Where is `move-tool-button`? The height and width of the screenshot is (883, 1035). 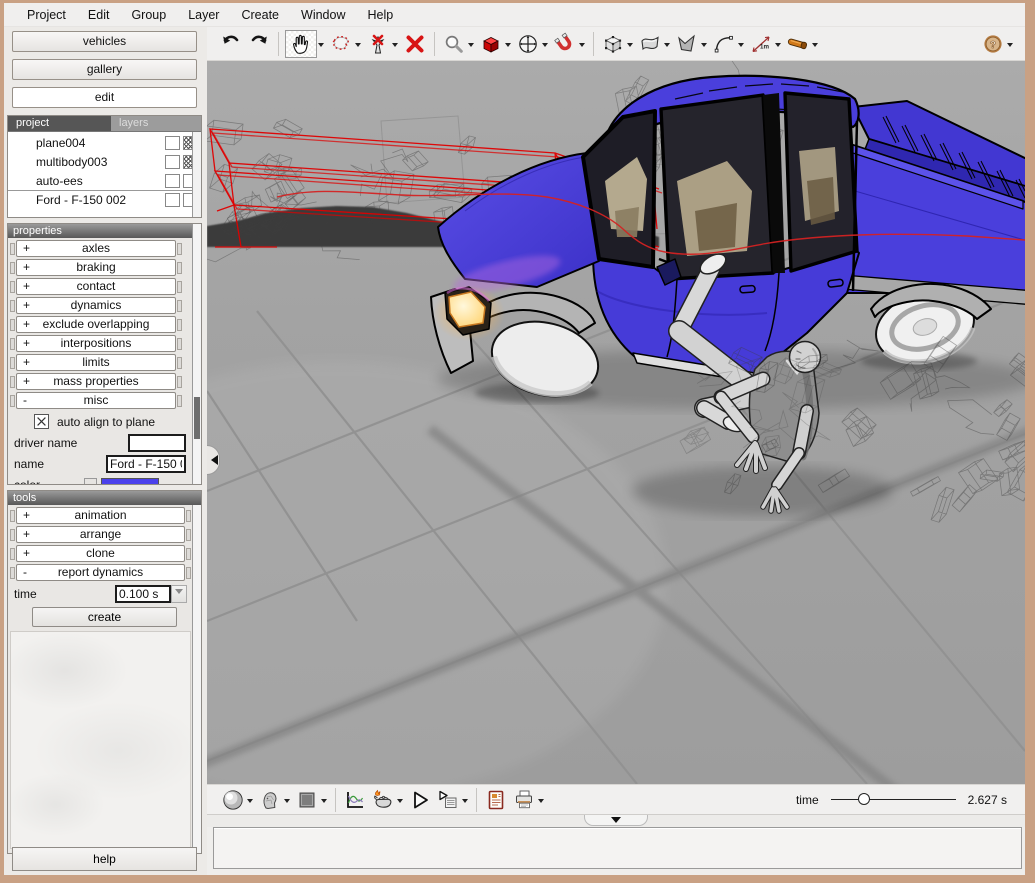 move-tool-button is located at coordinates (528, 44).